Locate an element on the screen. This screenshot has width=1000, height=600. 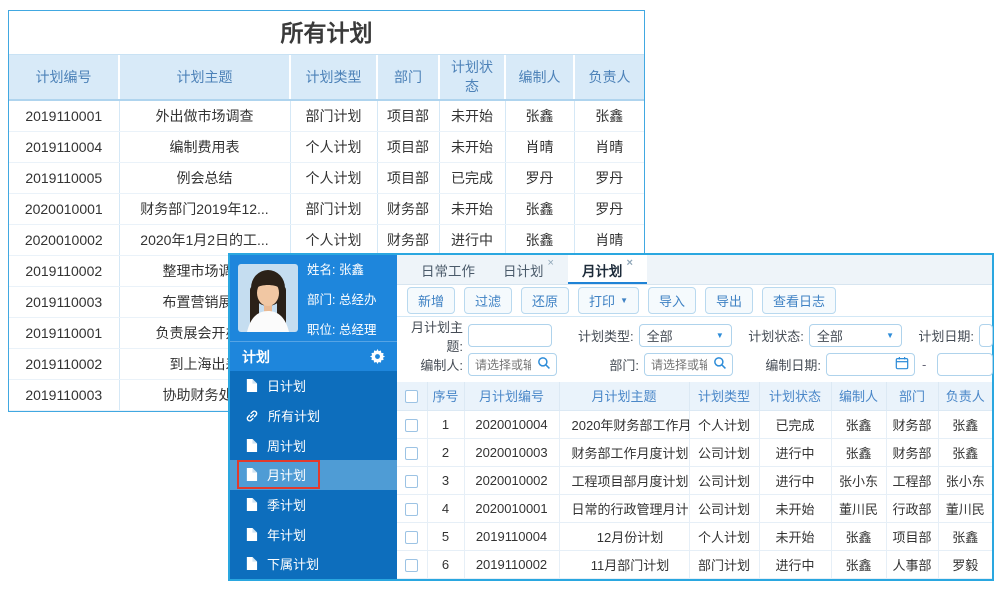
print-button: 打印 ▼ is located at coordinates (608, 300).